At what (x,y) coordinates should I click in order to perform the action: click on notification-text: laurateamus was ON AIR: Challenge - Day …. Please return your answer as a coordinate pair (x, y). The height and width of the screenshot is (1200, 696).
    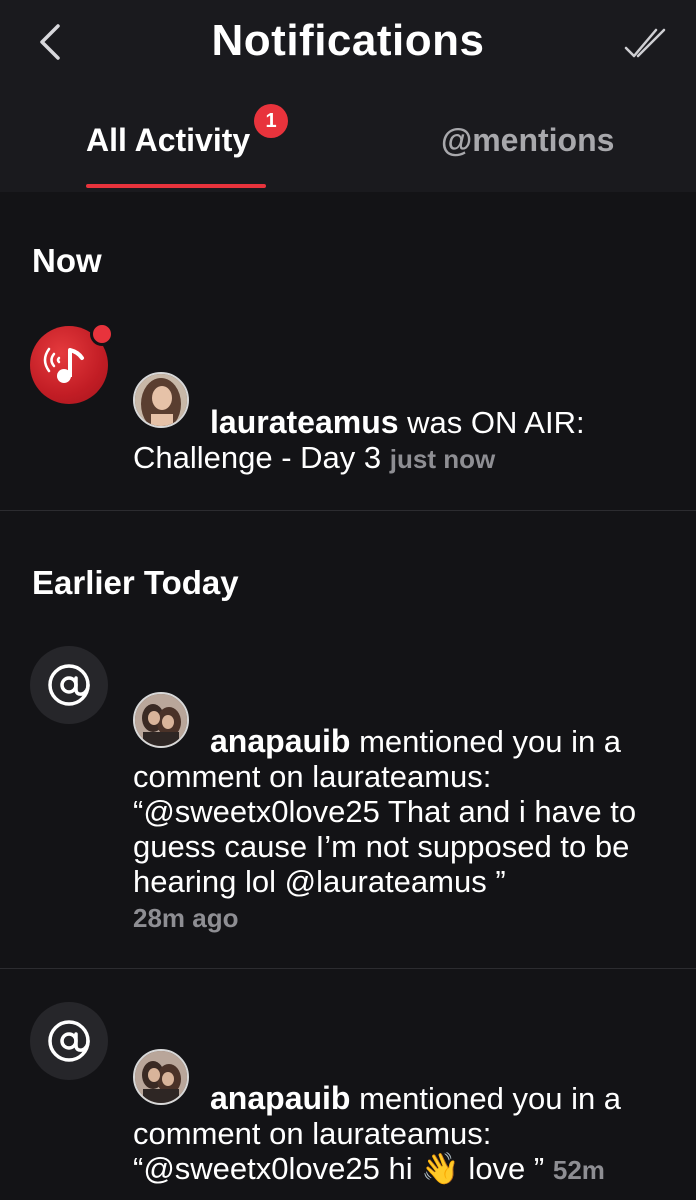
    Looking at the image, I should click on (405, 441).